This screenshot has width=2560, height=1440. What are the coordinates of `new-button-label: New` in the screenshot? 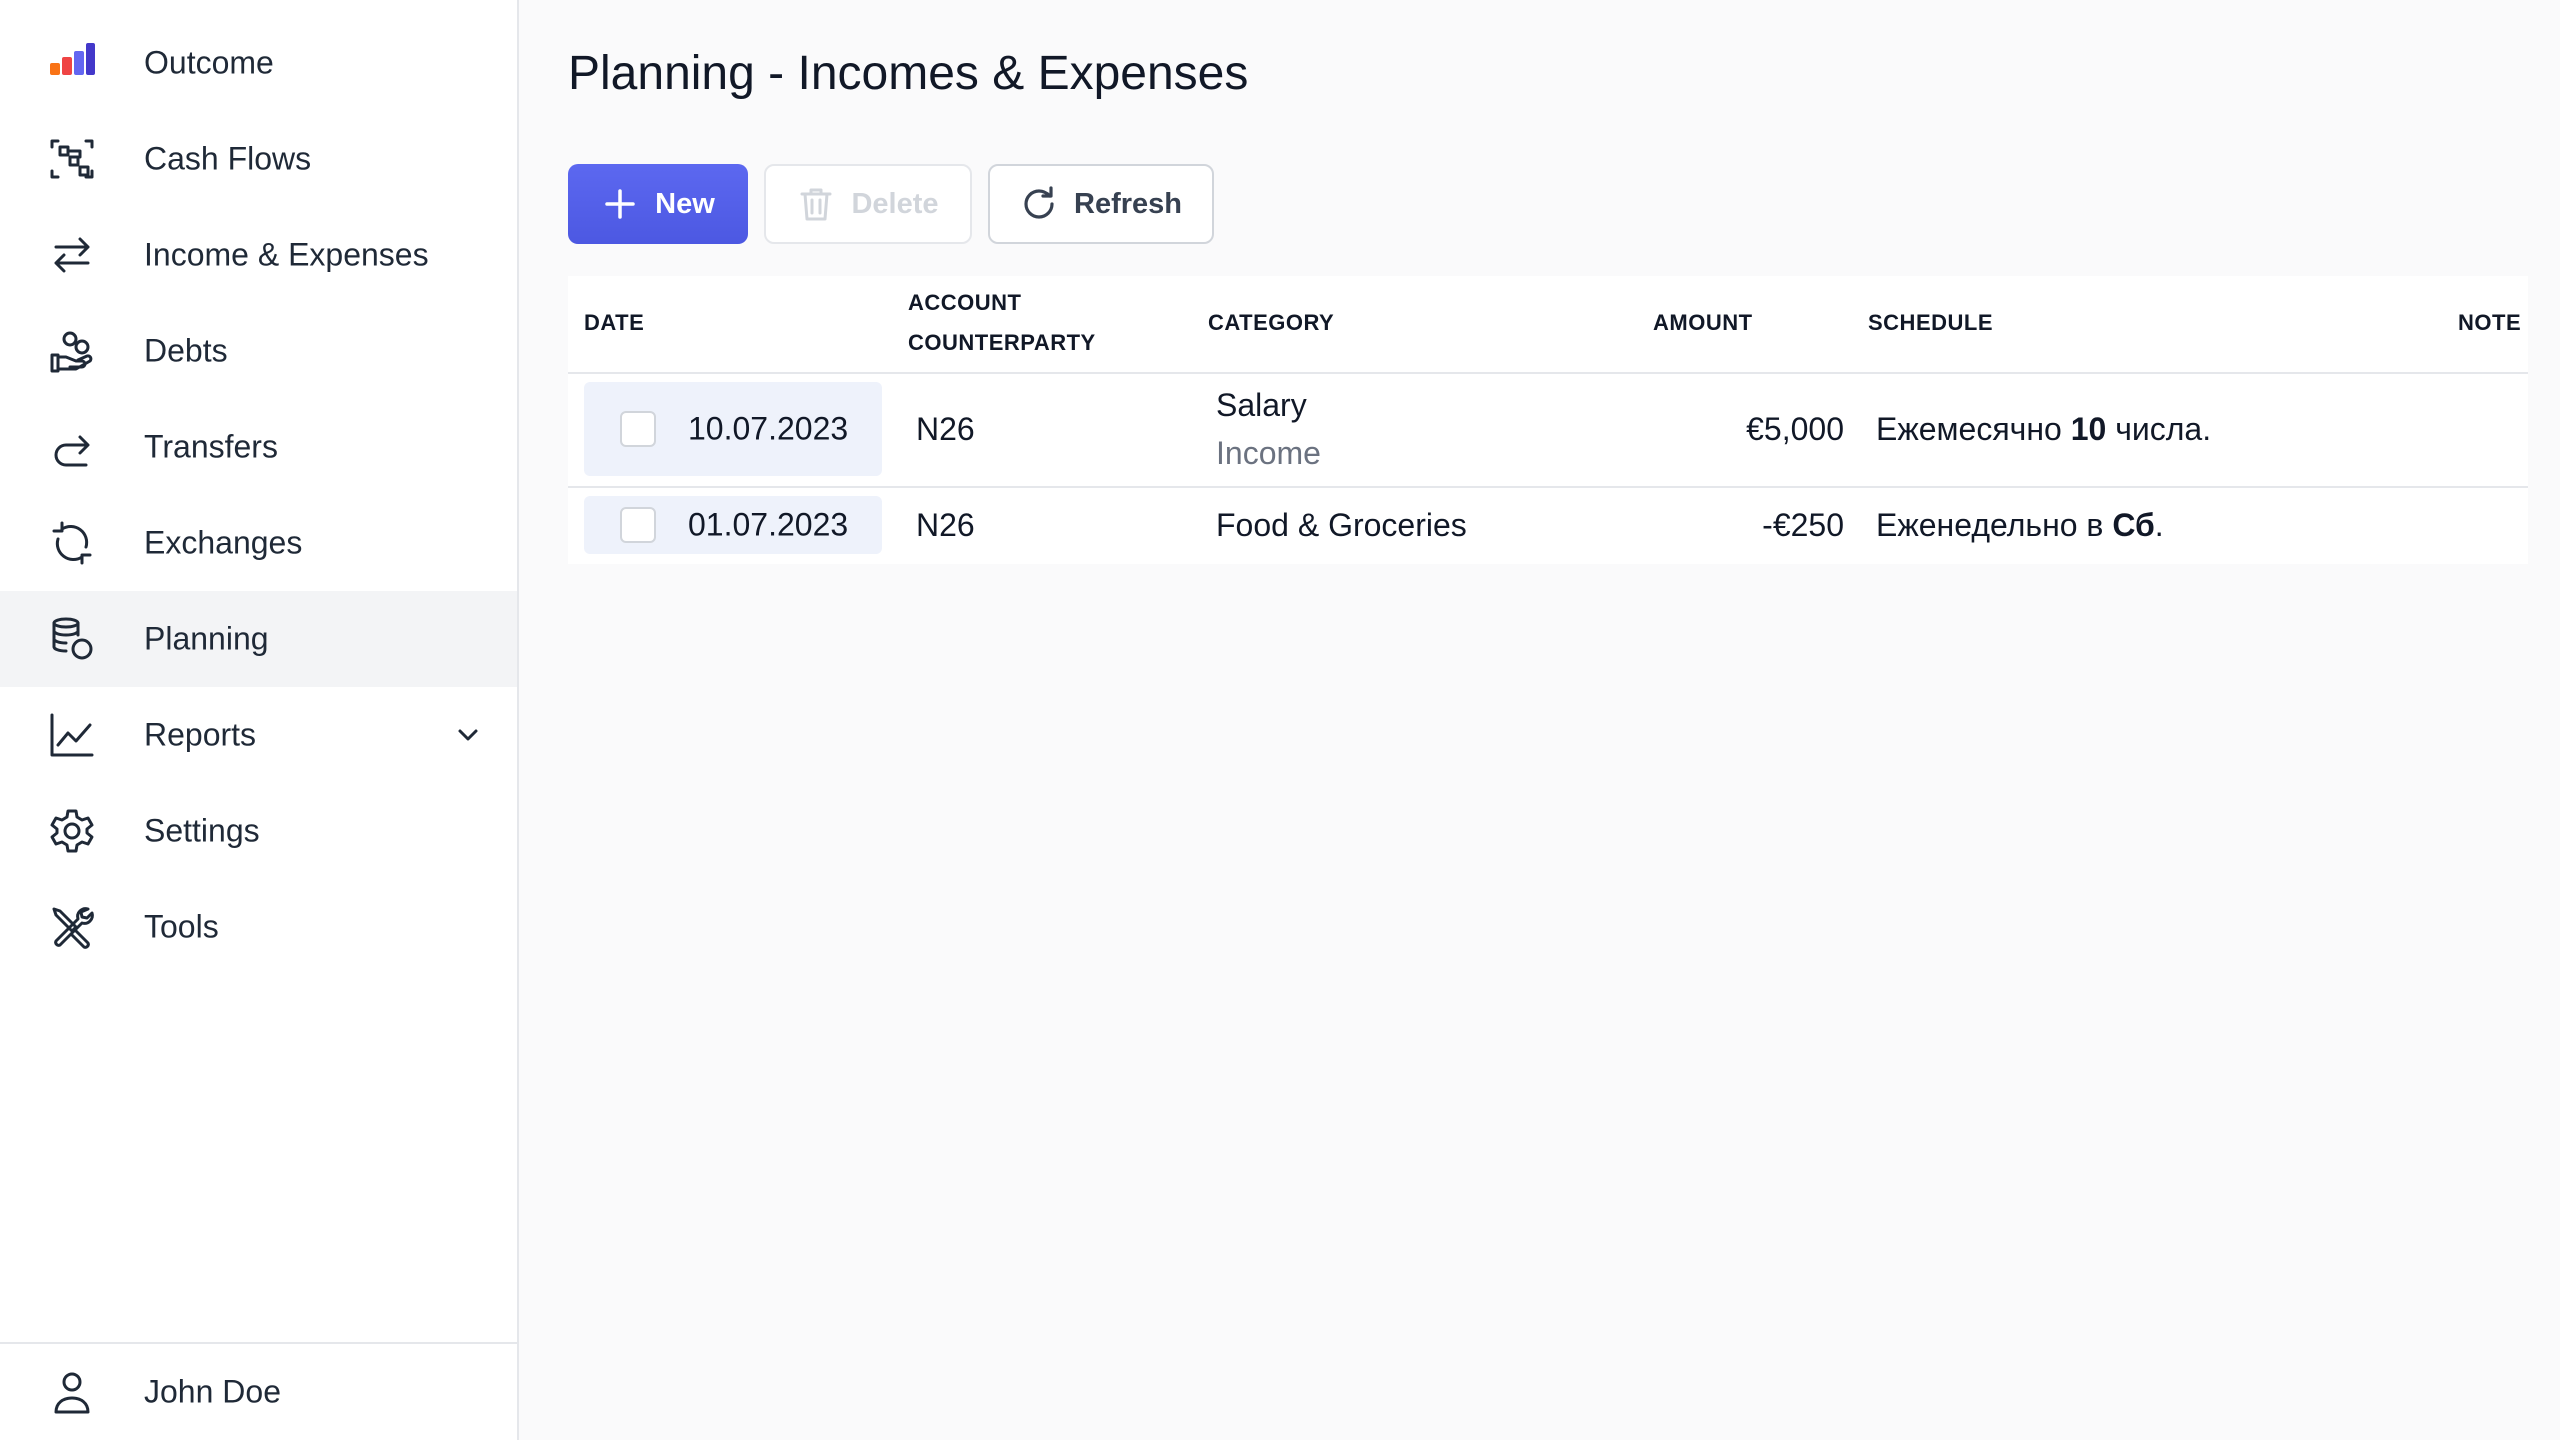 It's located at (685, 203).